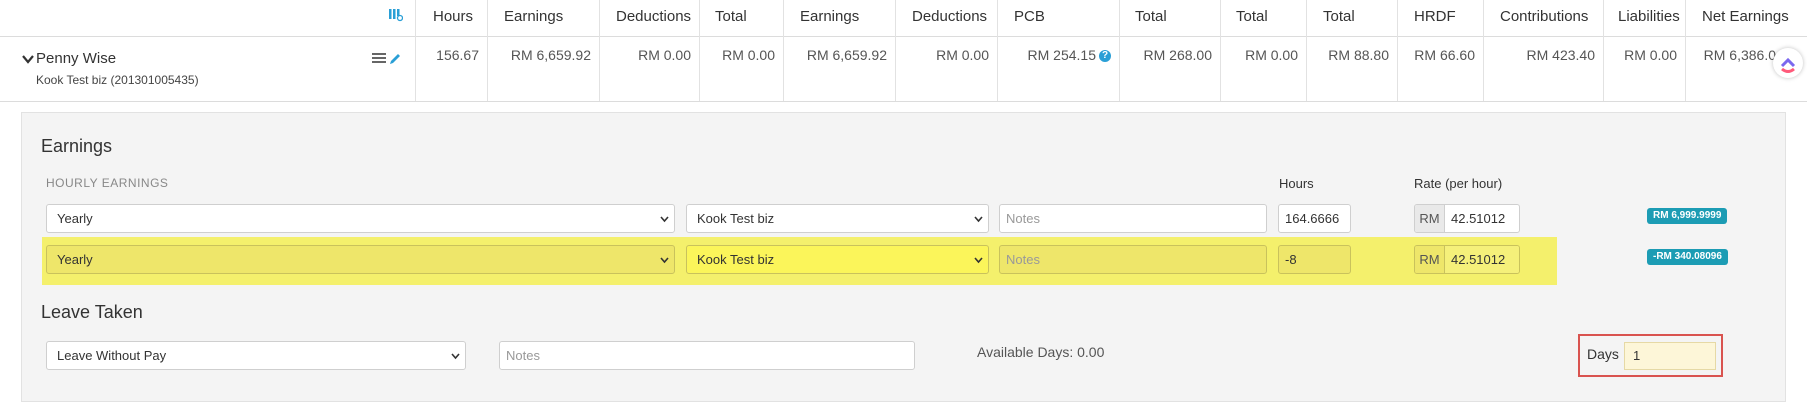  Describe the element at coordinates (1650, 55) in the screenshot. I see `cell-liabilities: RM 0.00` at that location.